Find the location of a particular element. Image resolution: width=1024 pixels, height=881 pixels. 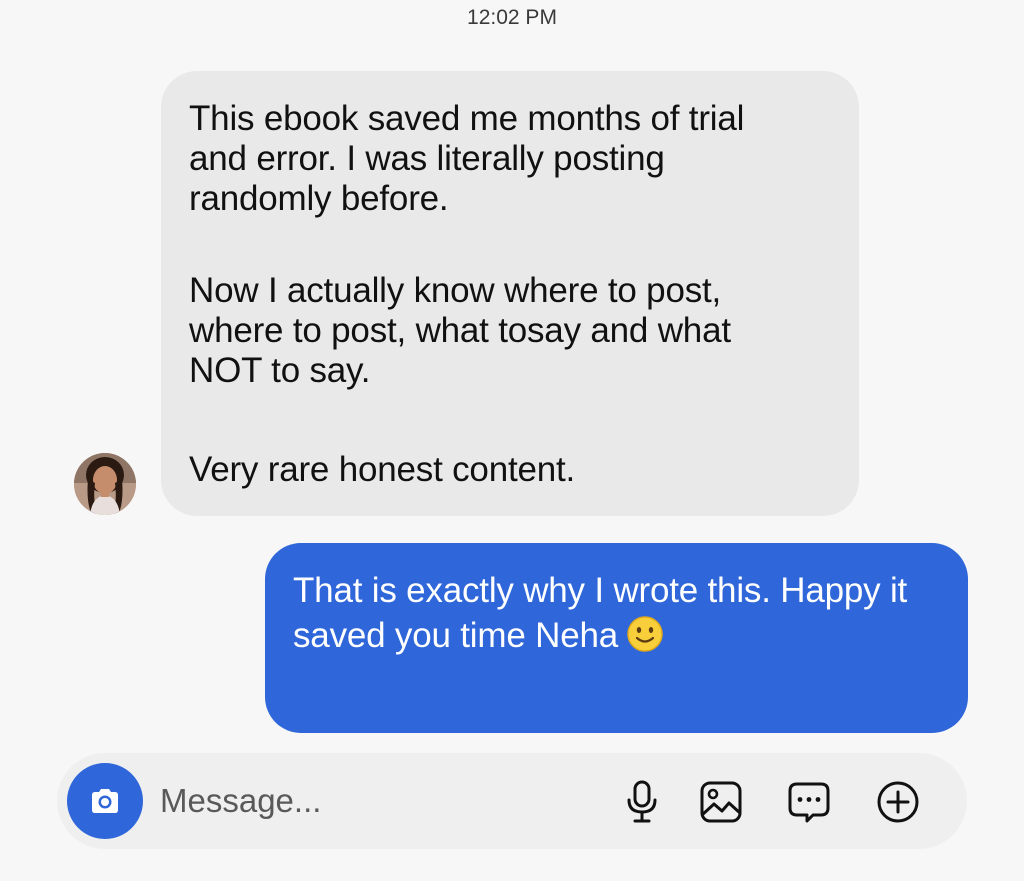

message-composer is located at coordinates (512, 801).